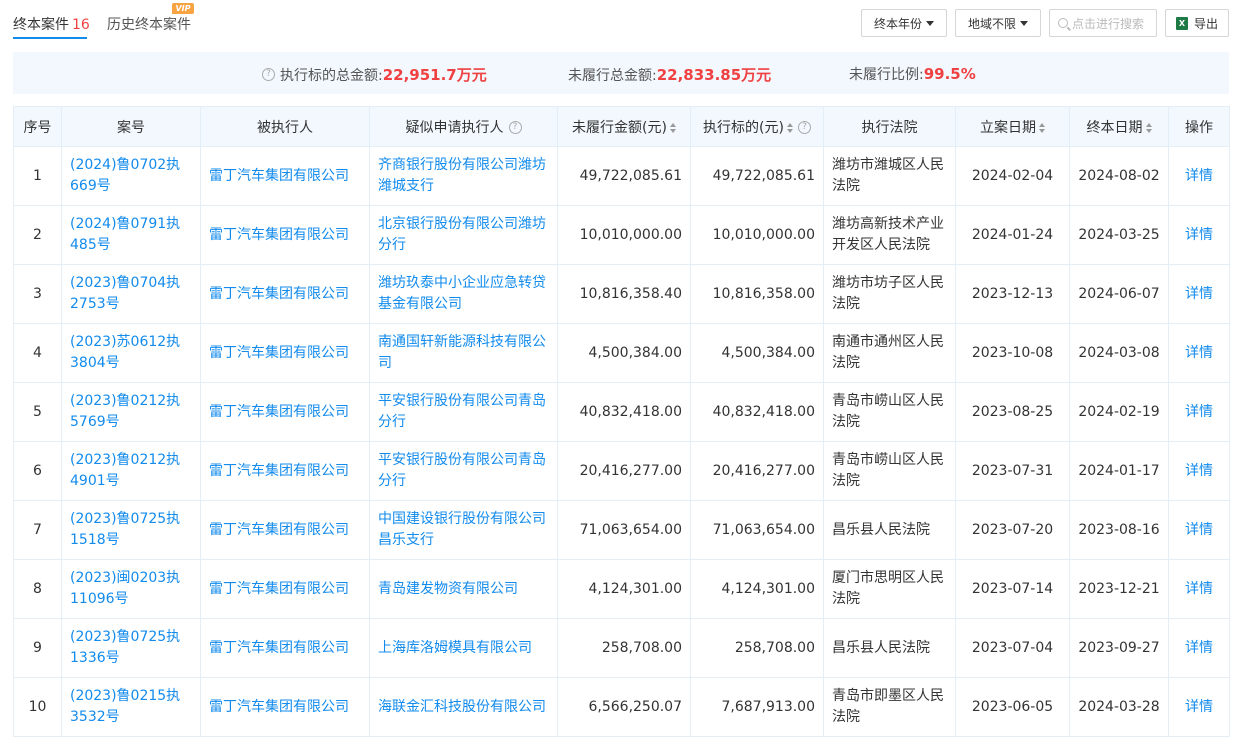 Image resolution: width=1234 pixels, height=742 pixels. Describe the element at coordinates (131, 353) in the screenshot. I see `case-number-link: (2023)苏0612执3804号` at that location.